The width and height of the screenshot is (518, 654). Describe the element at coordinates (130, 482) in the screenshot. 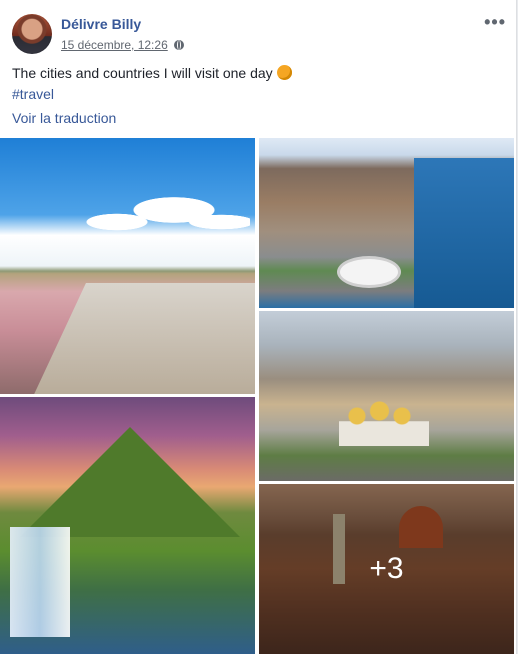

I see `photo-mountain-shape` at that location.